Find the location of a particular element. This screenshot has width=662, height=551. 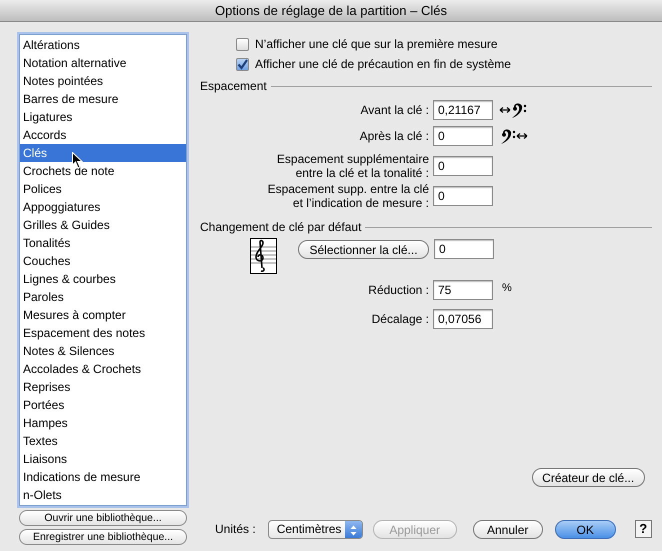

sidebar-item: Paroles is located at coordinates (103, 297).